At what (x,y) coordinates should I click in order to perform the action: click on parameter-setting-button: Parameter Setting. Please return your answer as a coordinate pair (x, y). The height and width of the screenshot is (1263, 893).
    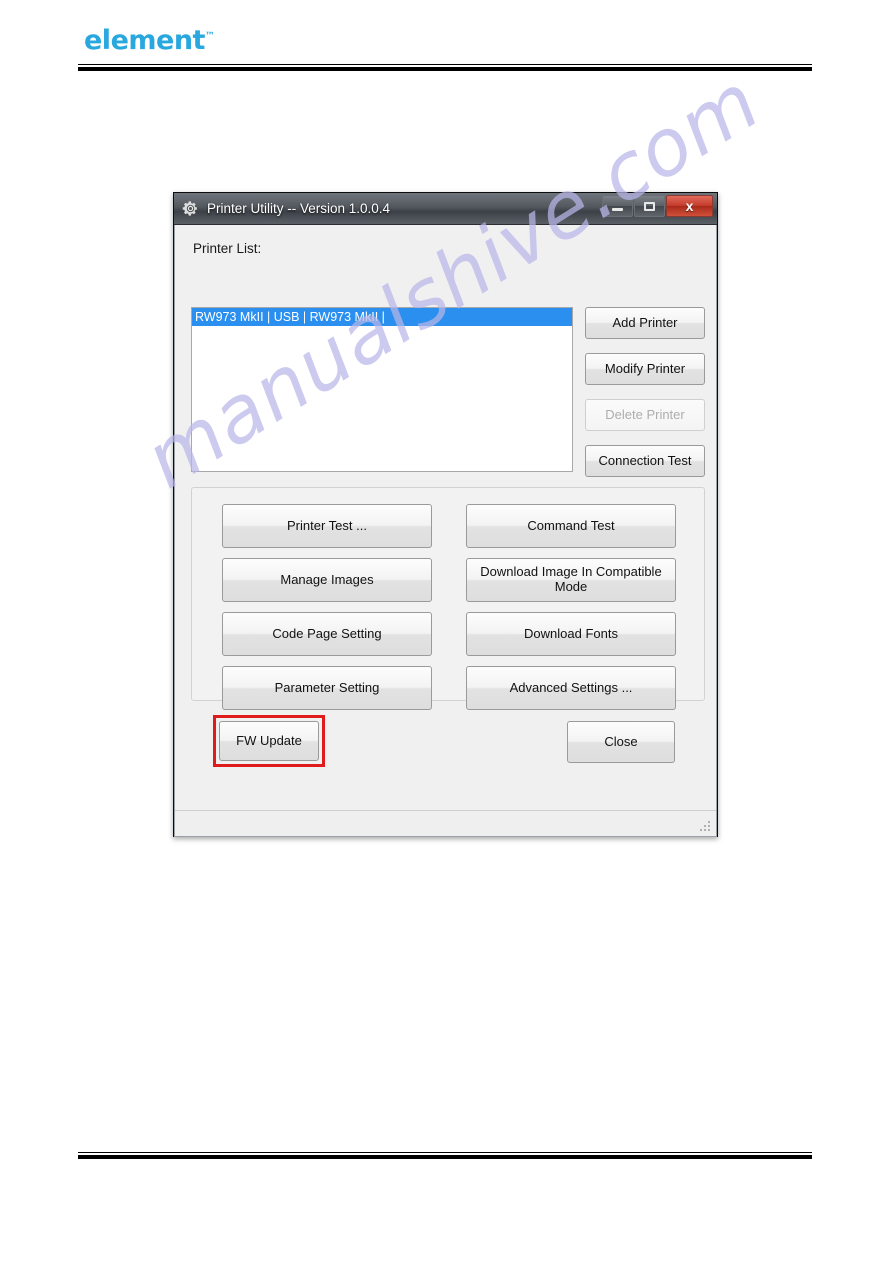
    Looking at the image, I should click on (327, 688).